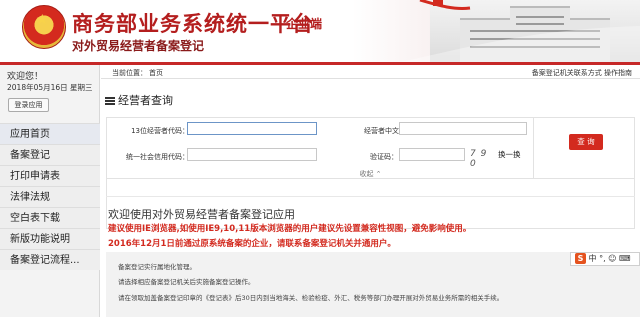 This screenshot has height=317, width=640. Describe the element at coordinates (370, 174) in the screenshot. I see `collapse-toggle: 收起 ⌃` at that location.